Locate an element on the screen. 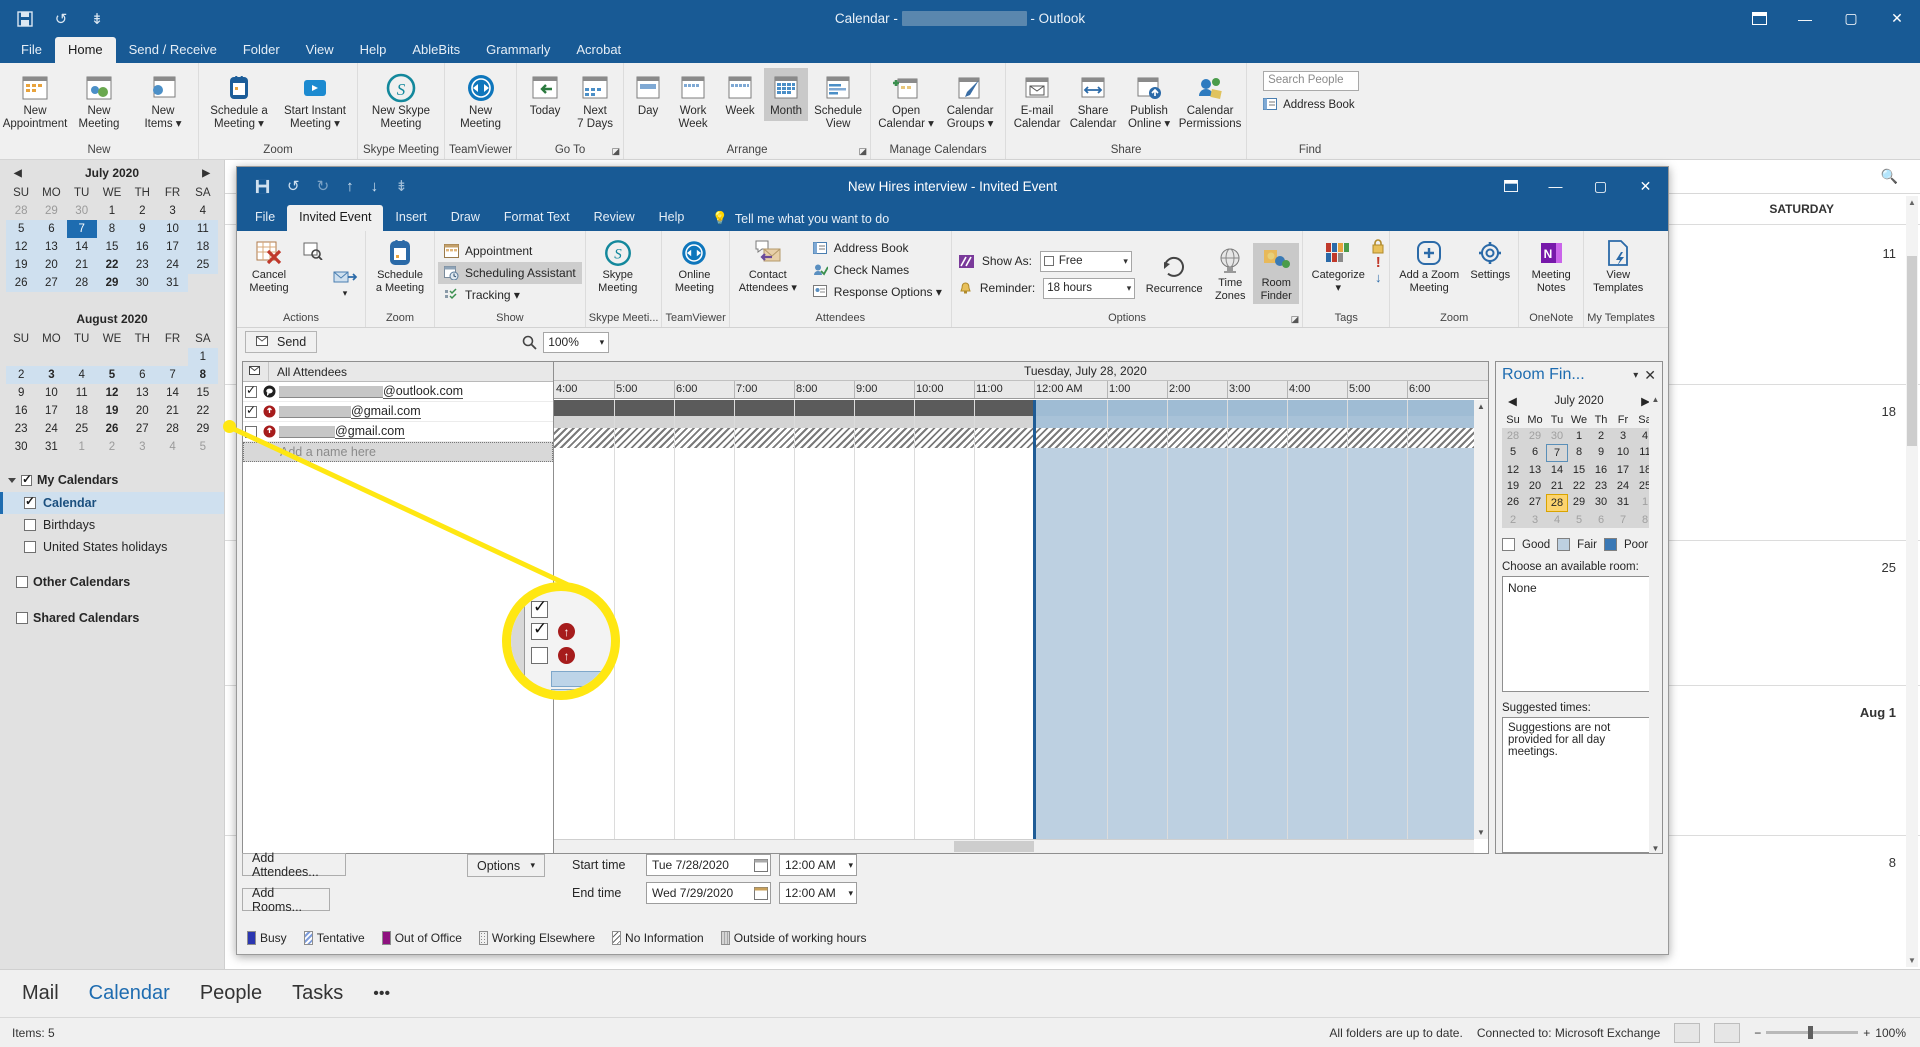  tab-draw: Draw is located at coordinates (465, 218).